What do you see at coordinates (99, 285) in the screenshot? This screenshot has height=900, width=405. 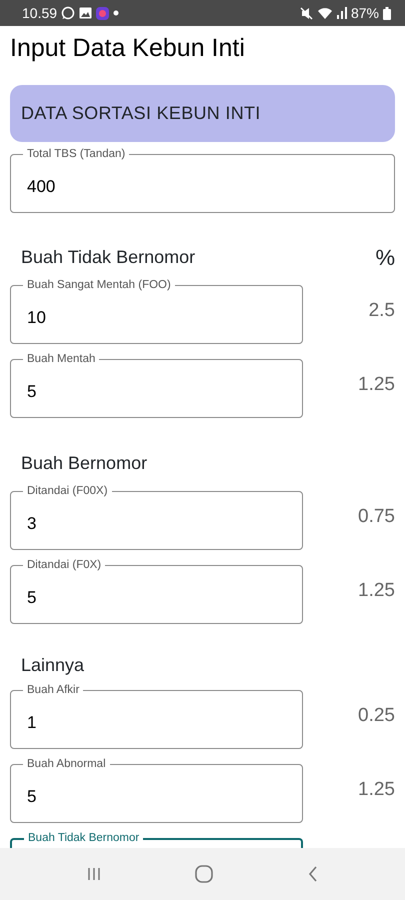 I see `field-label: Buah Sangat Mentah (FOO)` at bounding box center [99, 285].